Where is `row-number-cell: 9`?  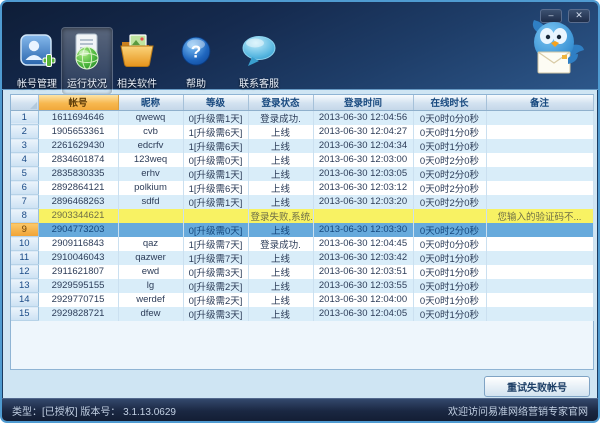
row-number-cell: 9 is located at coordinates (25, 229).